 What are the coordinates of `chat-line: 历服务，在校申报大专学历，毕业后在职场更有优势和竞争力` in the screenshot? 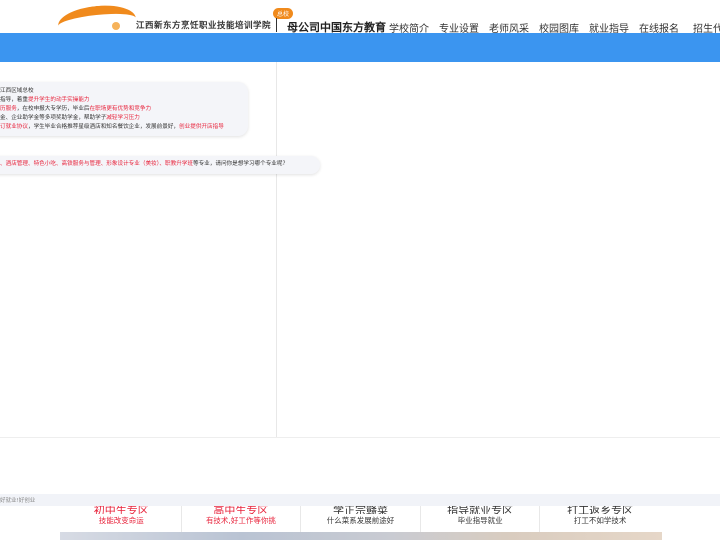 It's located at (76, 109).